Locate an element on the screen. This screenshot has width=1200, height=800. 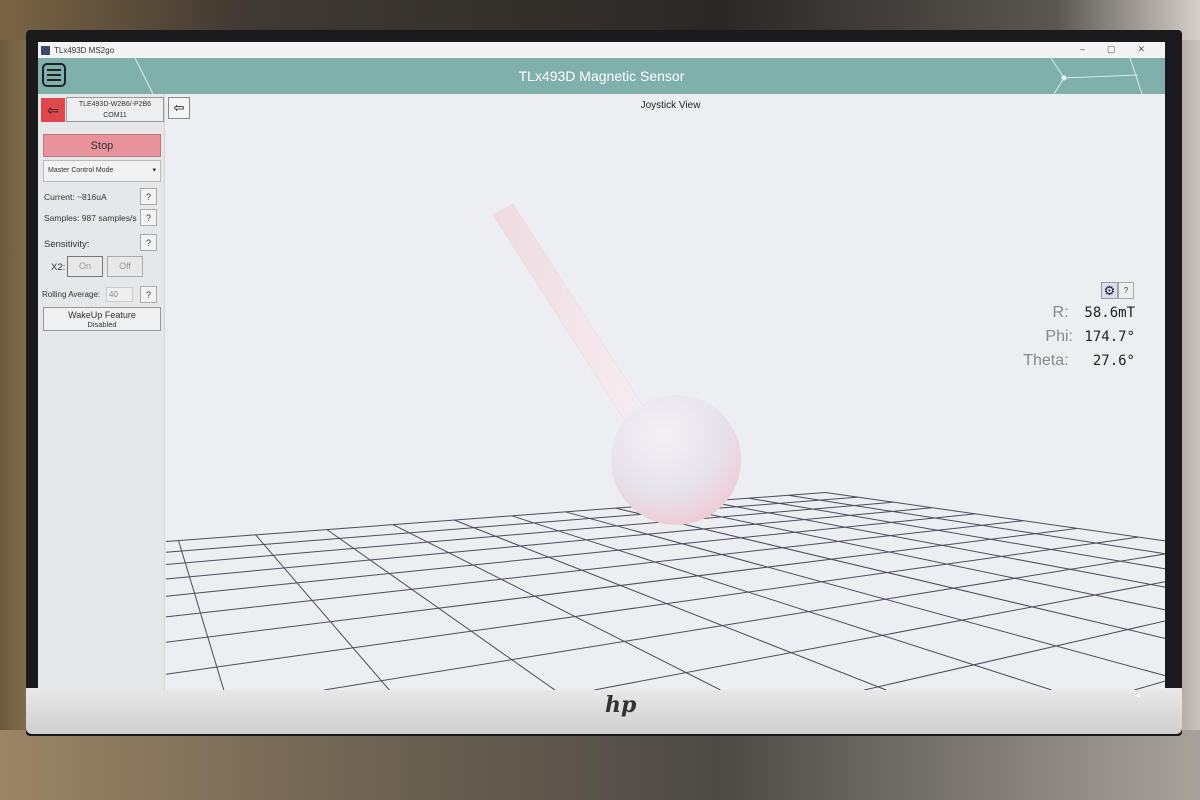
power-led is located at coordinates (1138, 695).